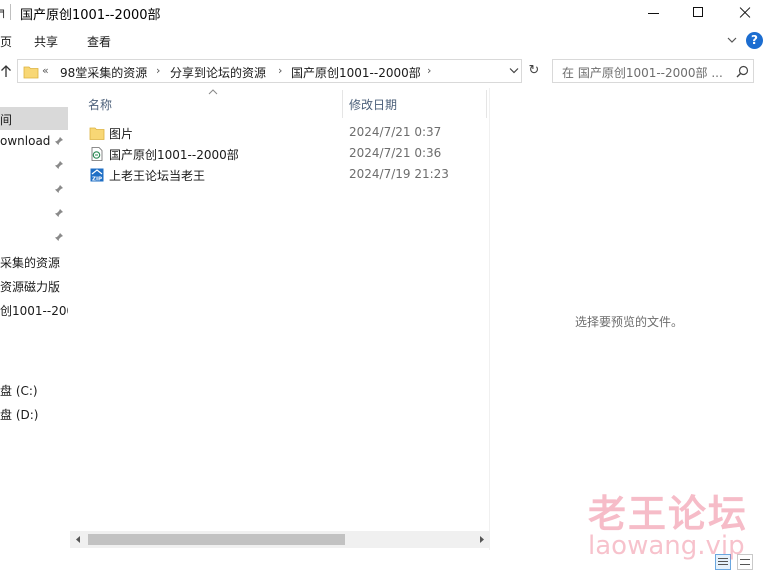 The height and width of the screenshot is (573, 774). What do you see at coordinates (668, 514) in the screenshot?
I see `watermark-title: 老王论坛` at bounding box center [668, 514].